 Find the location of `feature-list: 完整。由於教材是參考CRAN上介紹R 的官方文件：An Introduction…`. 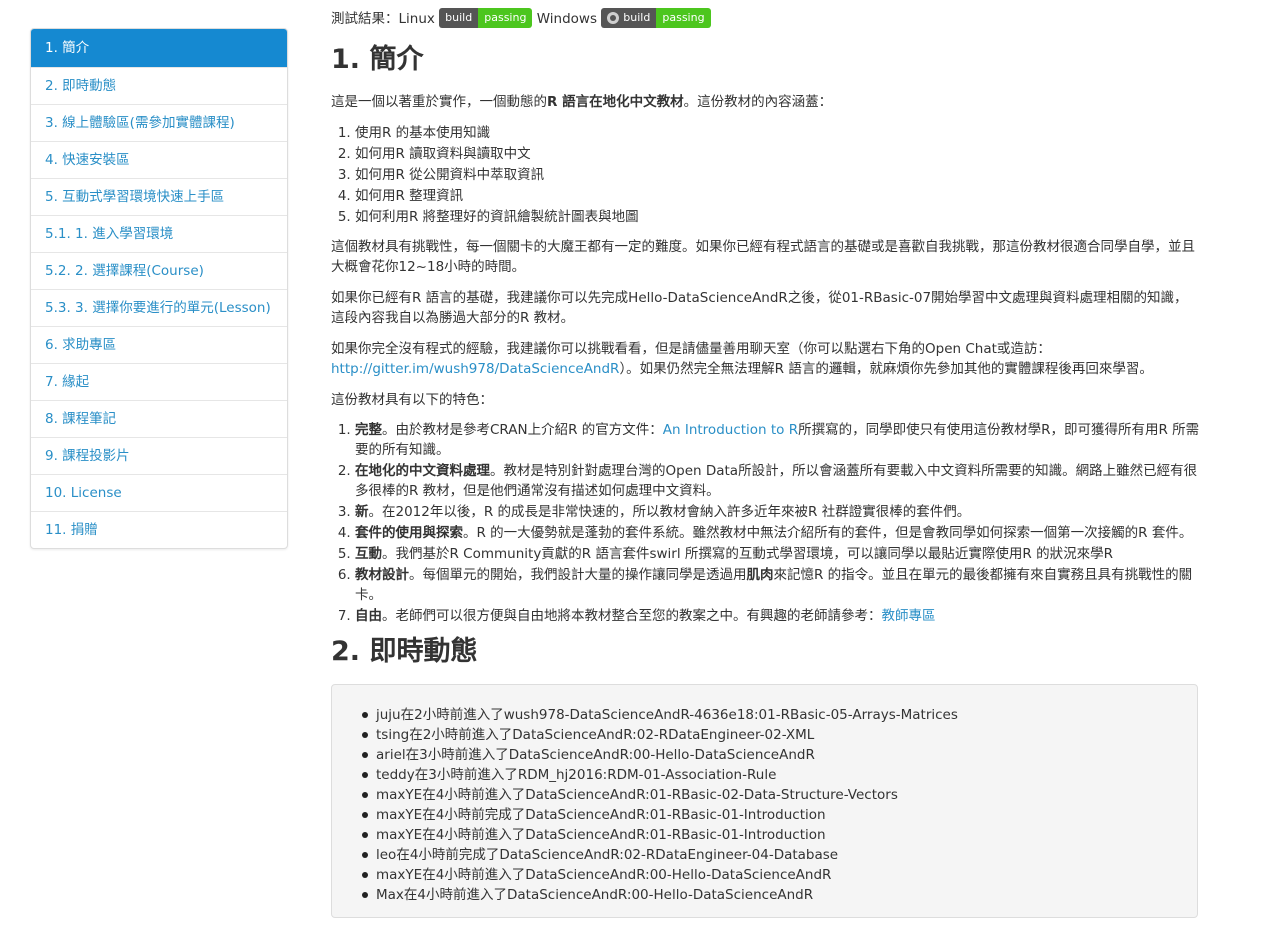

feature-list: 完整。由於教材是參考CRAN上介紹R 的官方文件：An Introduction… is located at coordinates (765, 523).